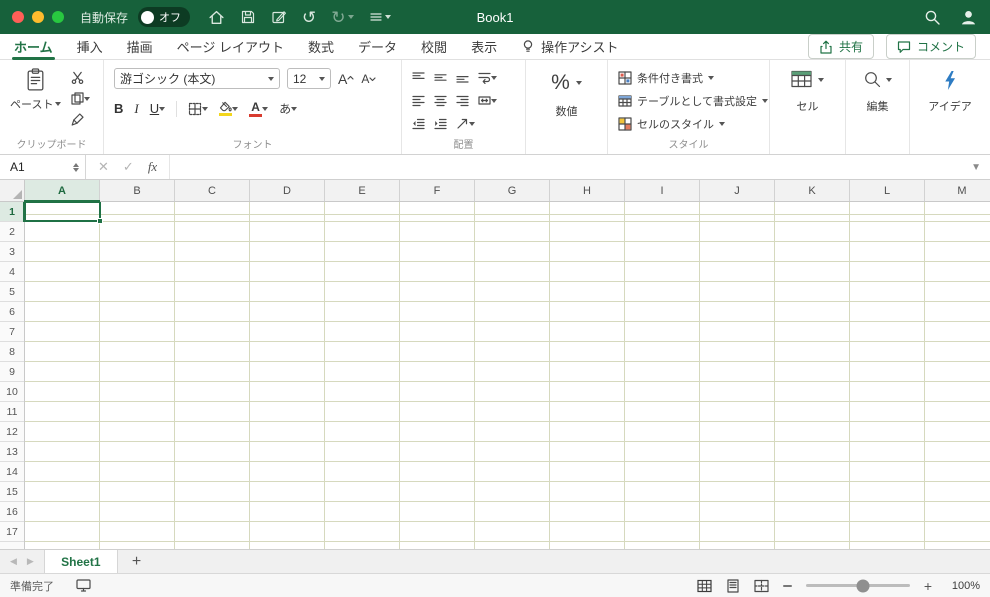 The height and width of the screenshot is (597, 990). Describe the element at coordinates (12, 512) in the screenshot. I see `row-header-16: 16` at that location.